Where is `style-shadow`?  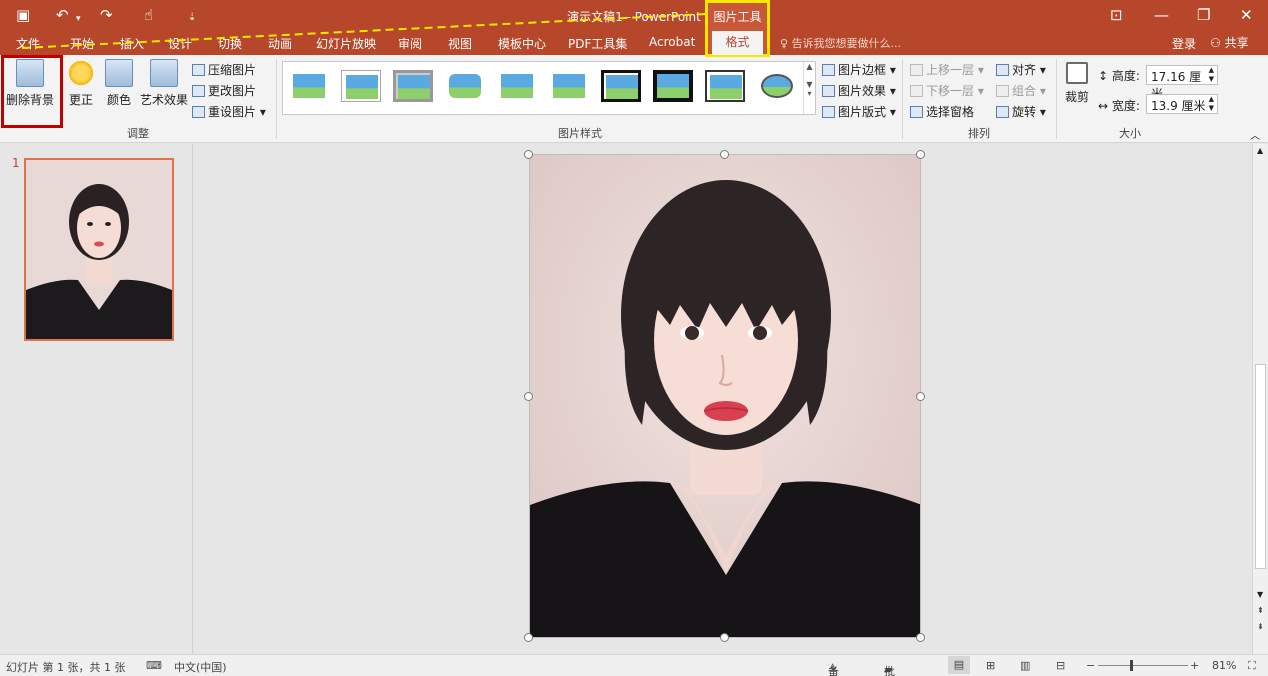 style-shadow is located at coordinates (569, 86).